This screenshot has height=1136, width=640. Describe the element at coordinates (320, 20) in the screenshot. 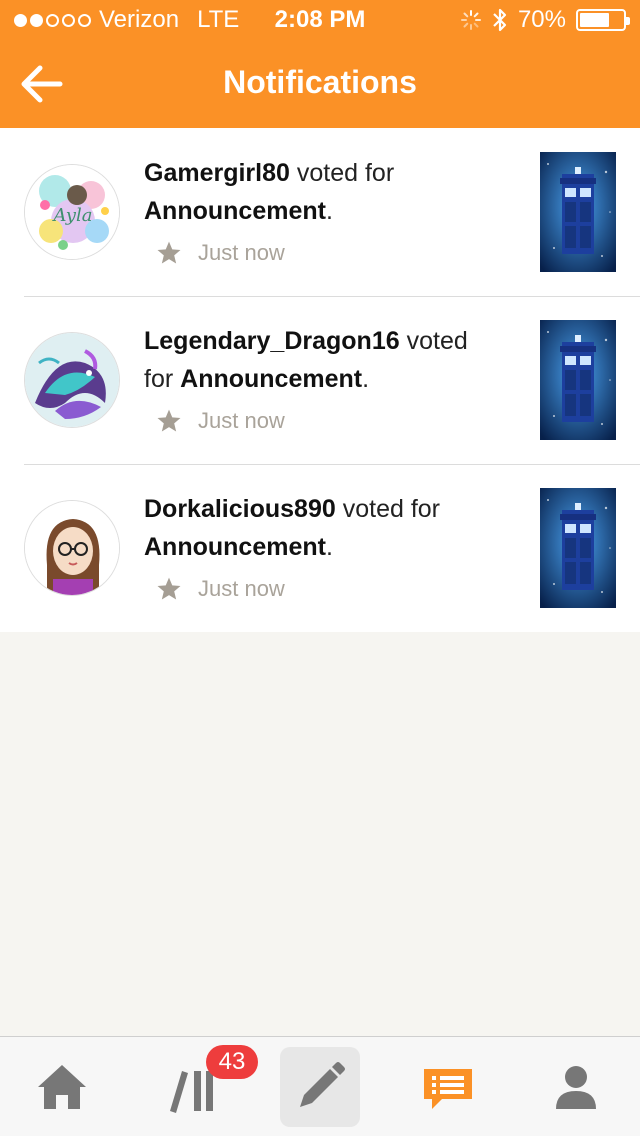

I see `status-bar: Verizon LTE 2:08 PM 70%` at that location.